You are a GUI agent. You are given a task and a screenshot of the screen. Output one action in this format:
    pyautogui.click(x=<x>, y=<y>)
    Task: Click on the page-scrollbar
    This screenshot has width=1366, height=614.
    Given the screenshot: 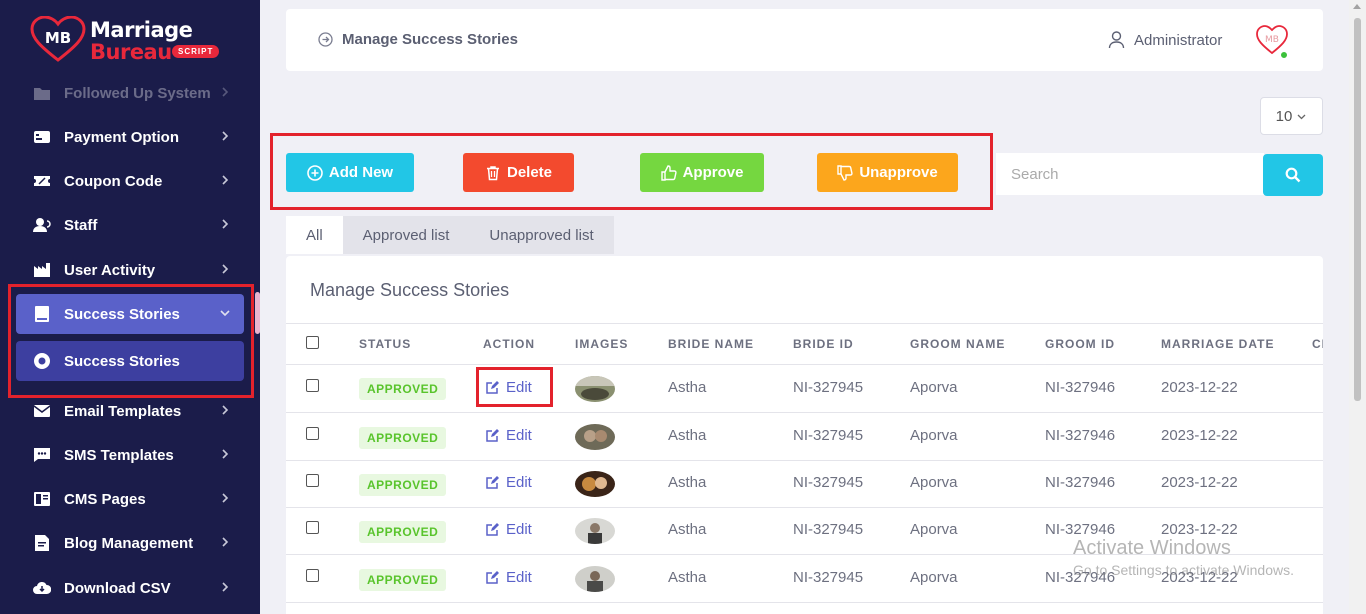 What is the action you would take?
    pyautogui.click(x=1357, y=307)
    